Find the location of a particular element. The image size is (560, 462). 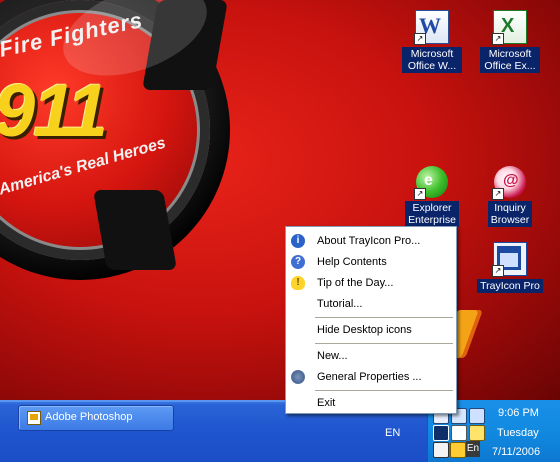

menu-item-label: Exit is located at coordinates (326, 403).